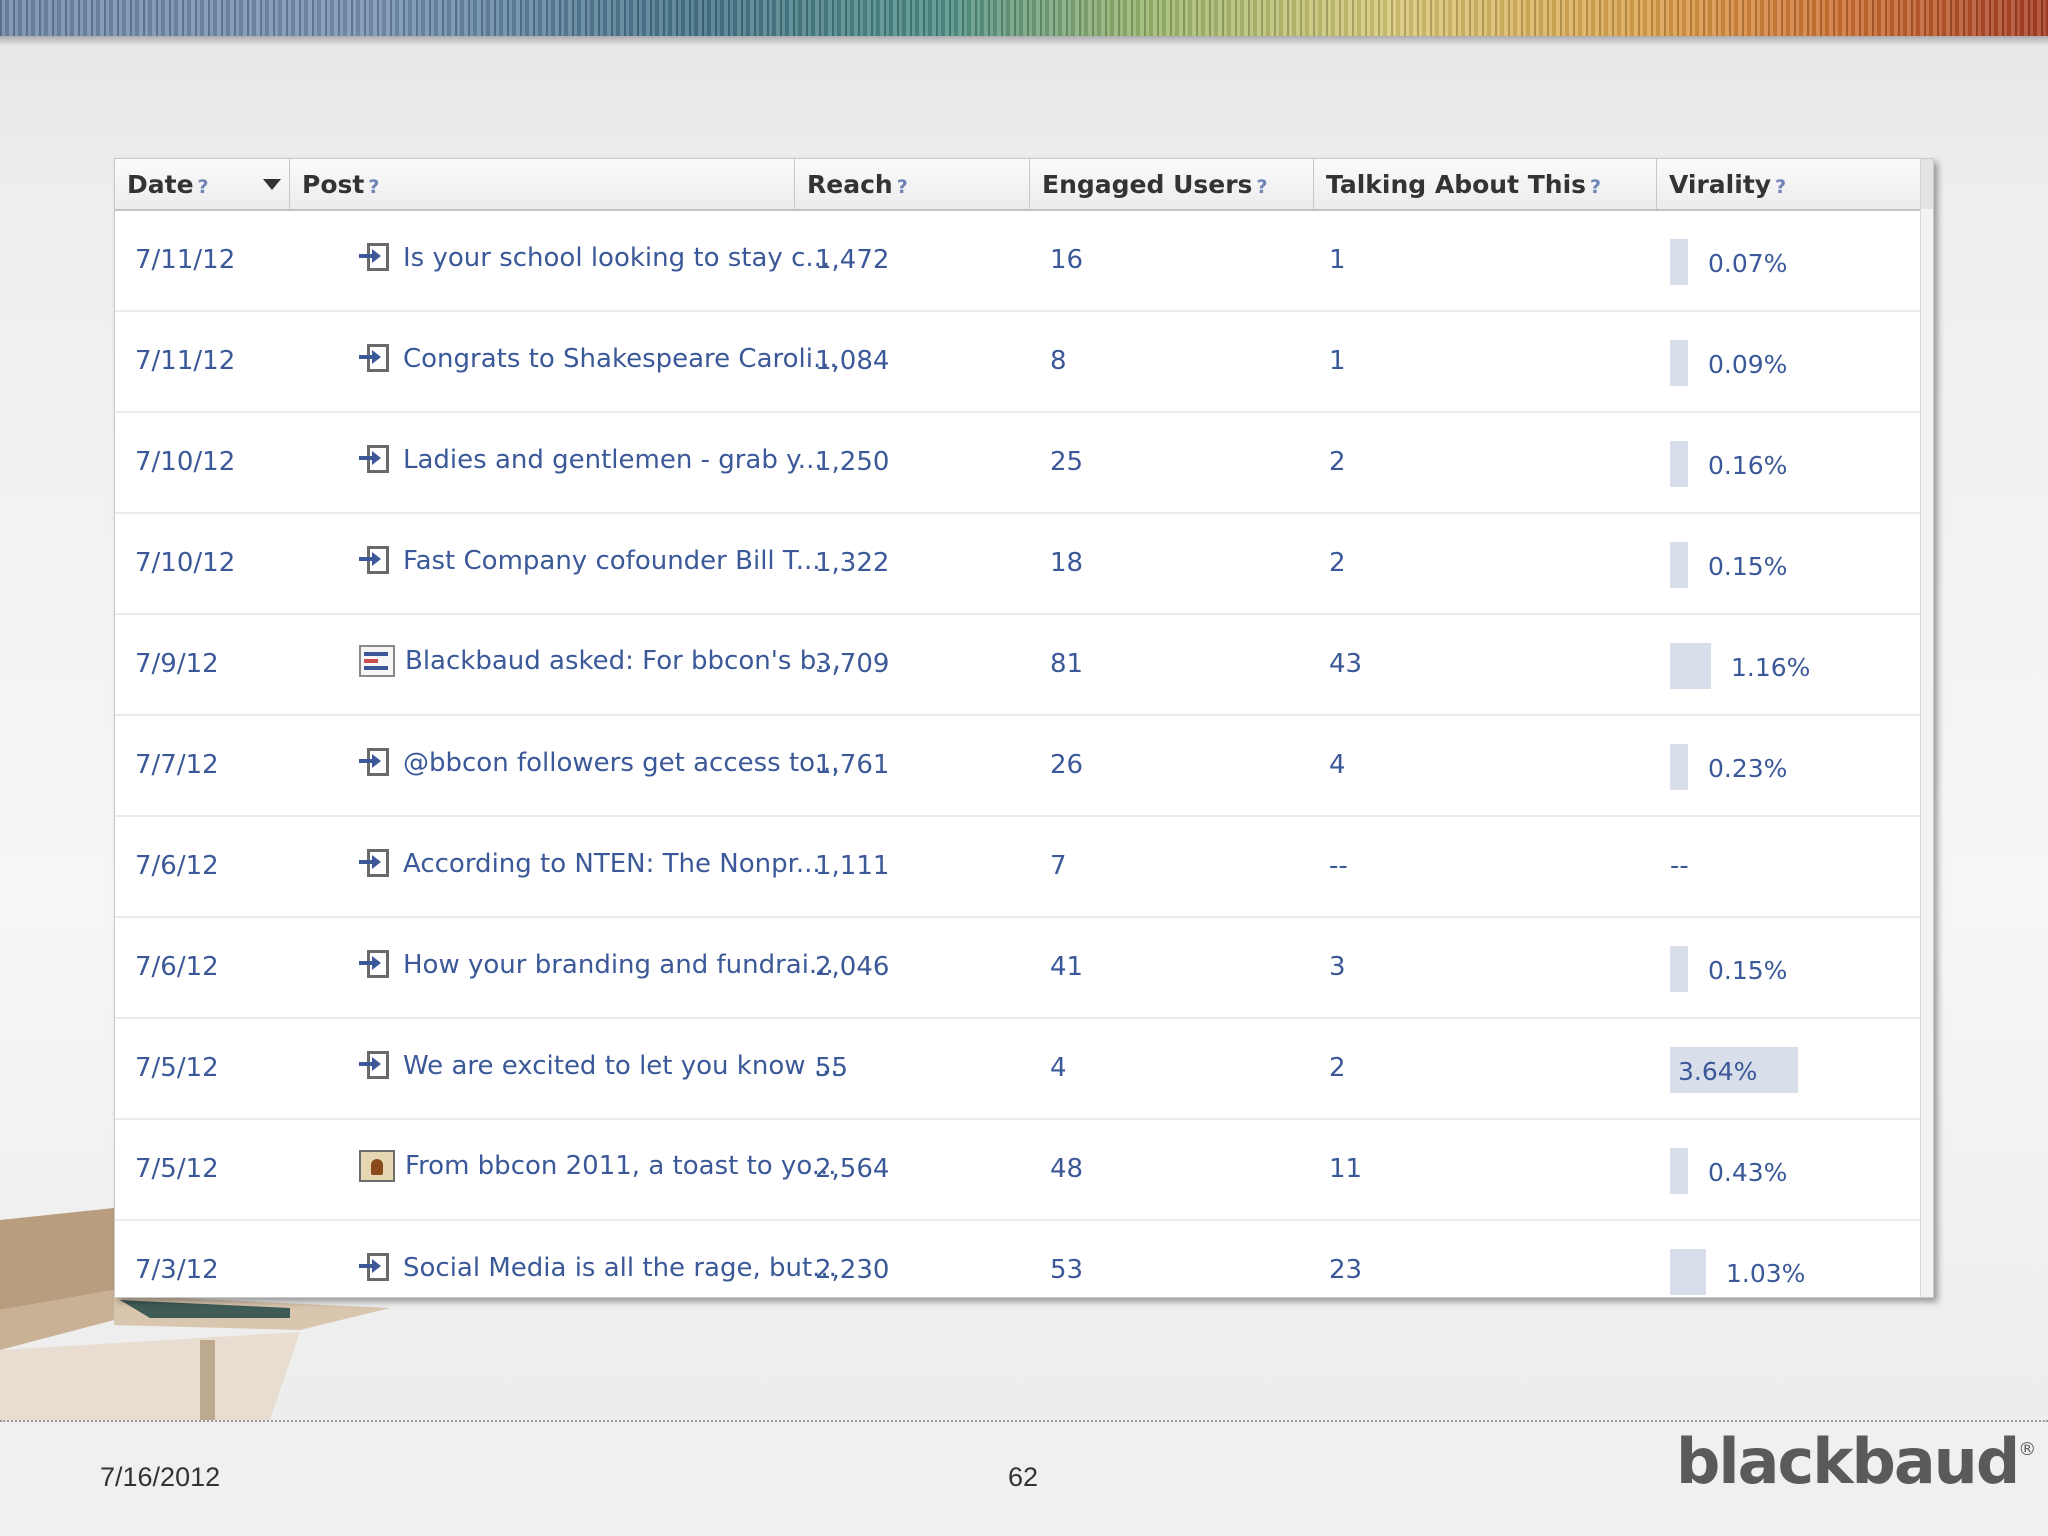 Image resolution: width=2048 pixels, height=1536 pixels. What do you see at coordinates (1346, 1270) in the screenshot?
I see `talking-about-value: 23` at bounding box center [1346, 1270].